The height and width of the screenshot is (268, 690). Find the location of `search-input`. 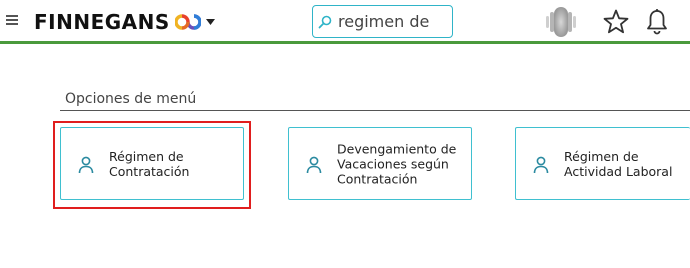

search-input is located at coordinates (396, 21).